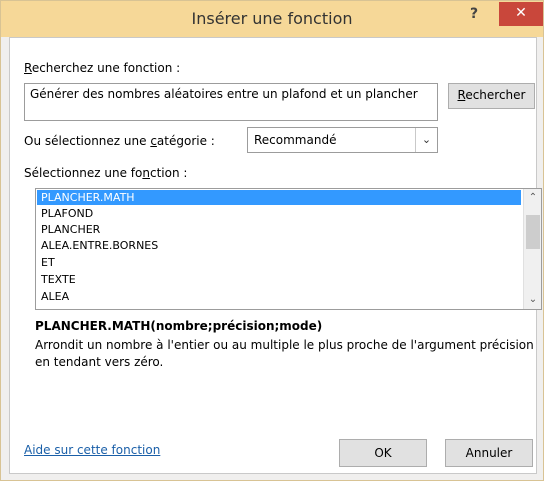  Describe the element at coordinates (146, 173) in the screenshot. I see `function-list-label-accesskey: n` at that location.